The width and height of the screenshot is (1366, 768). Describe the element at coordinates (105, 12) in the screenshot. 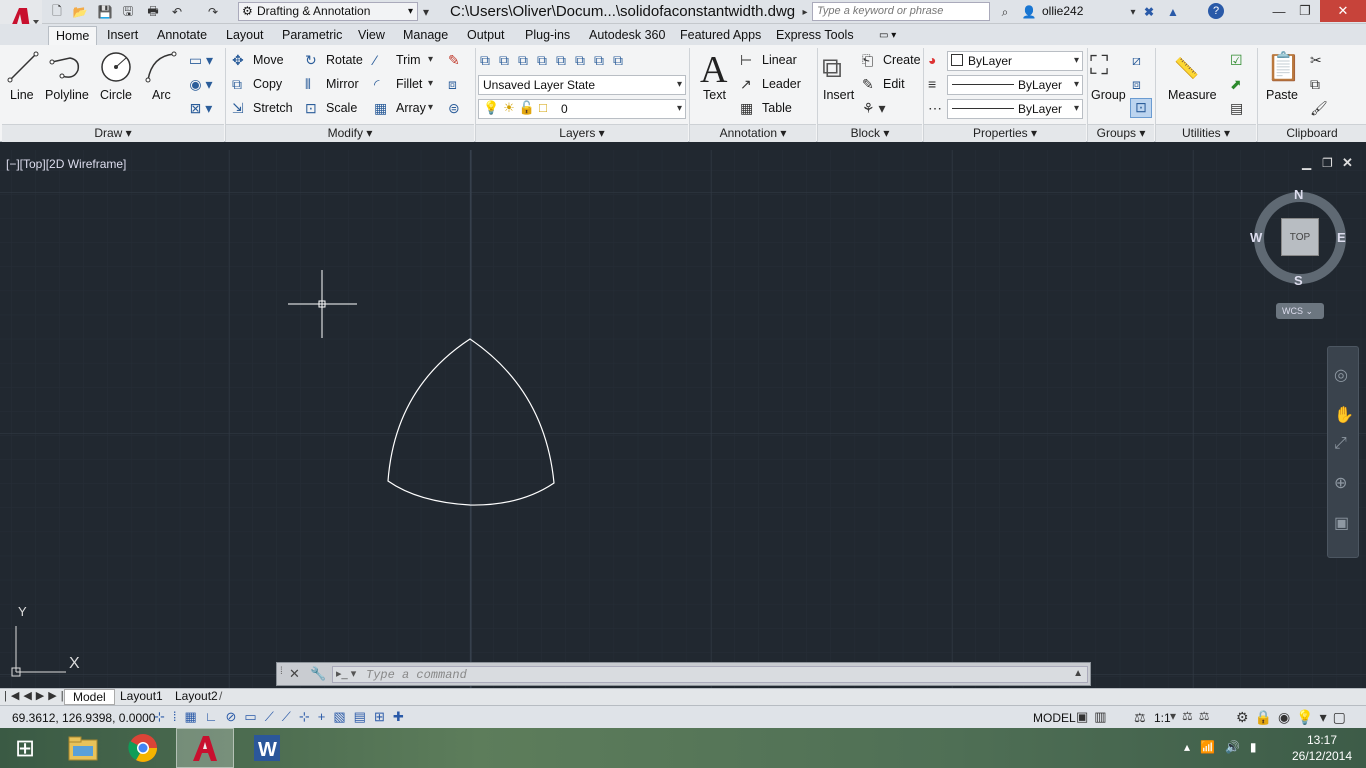

I see `save-icon: 💾` at that location.